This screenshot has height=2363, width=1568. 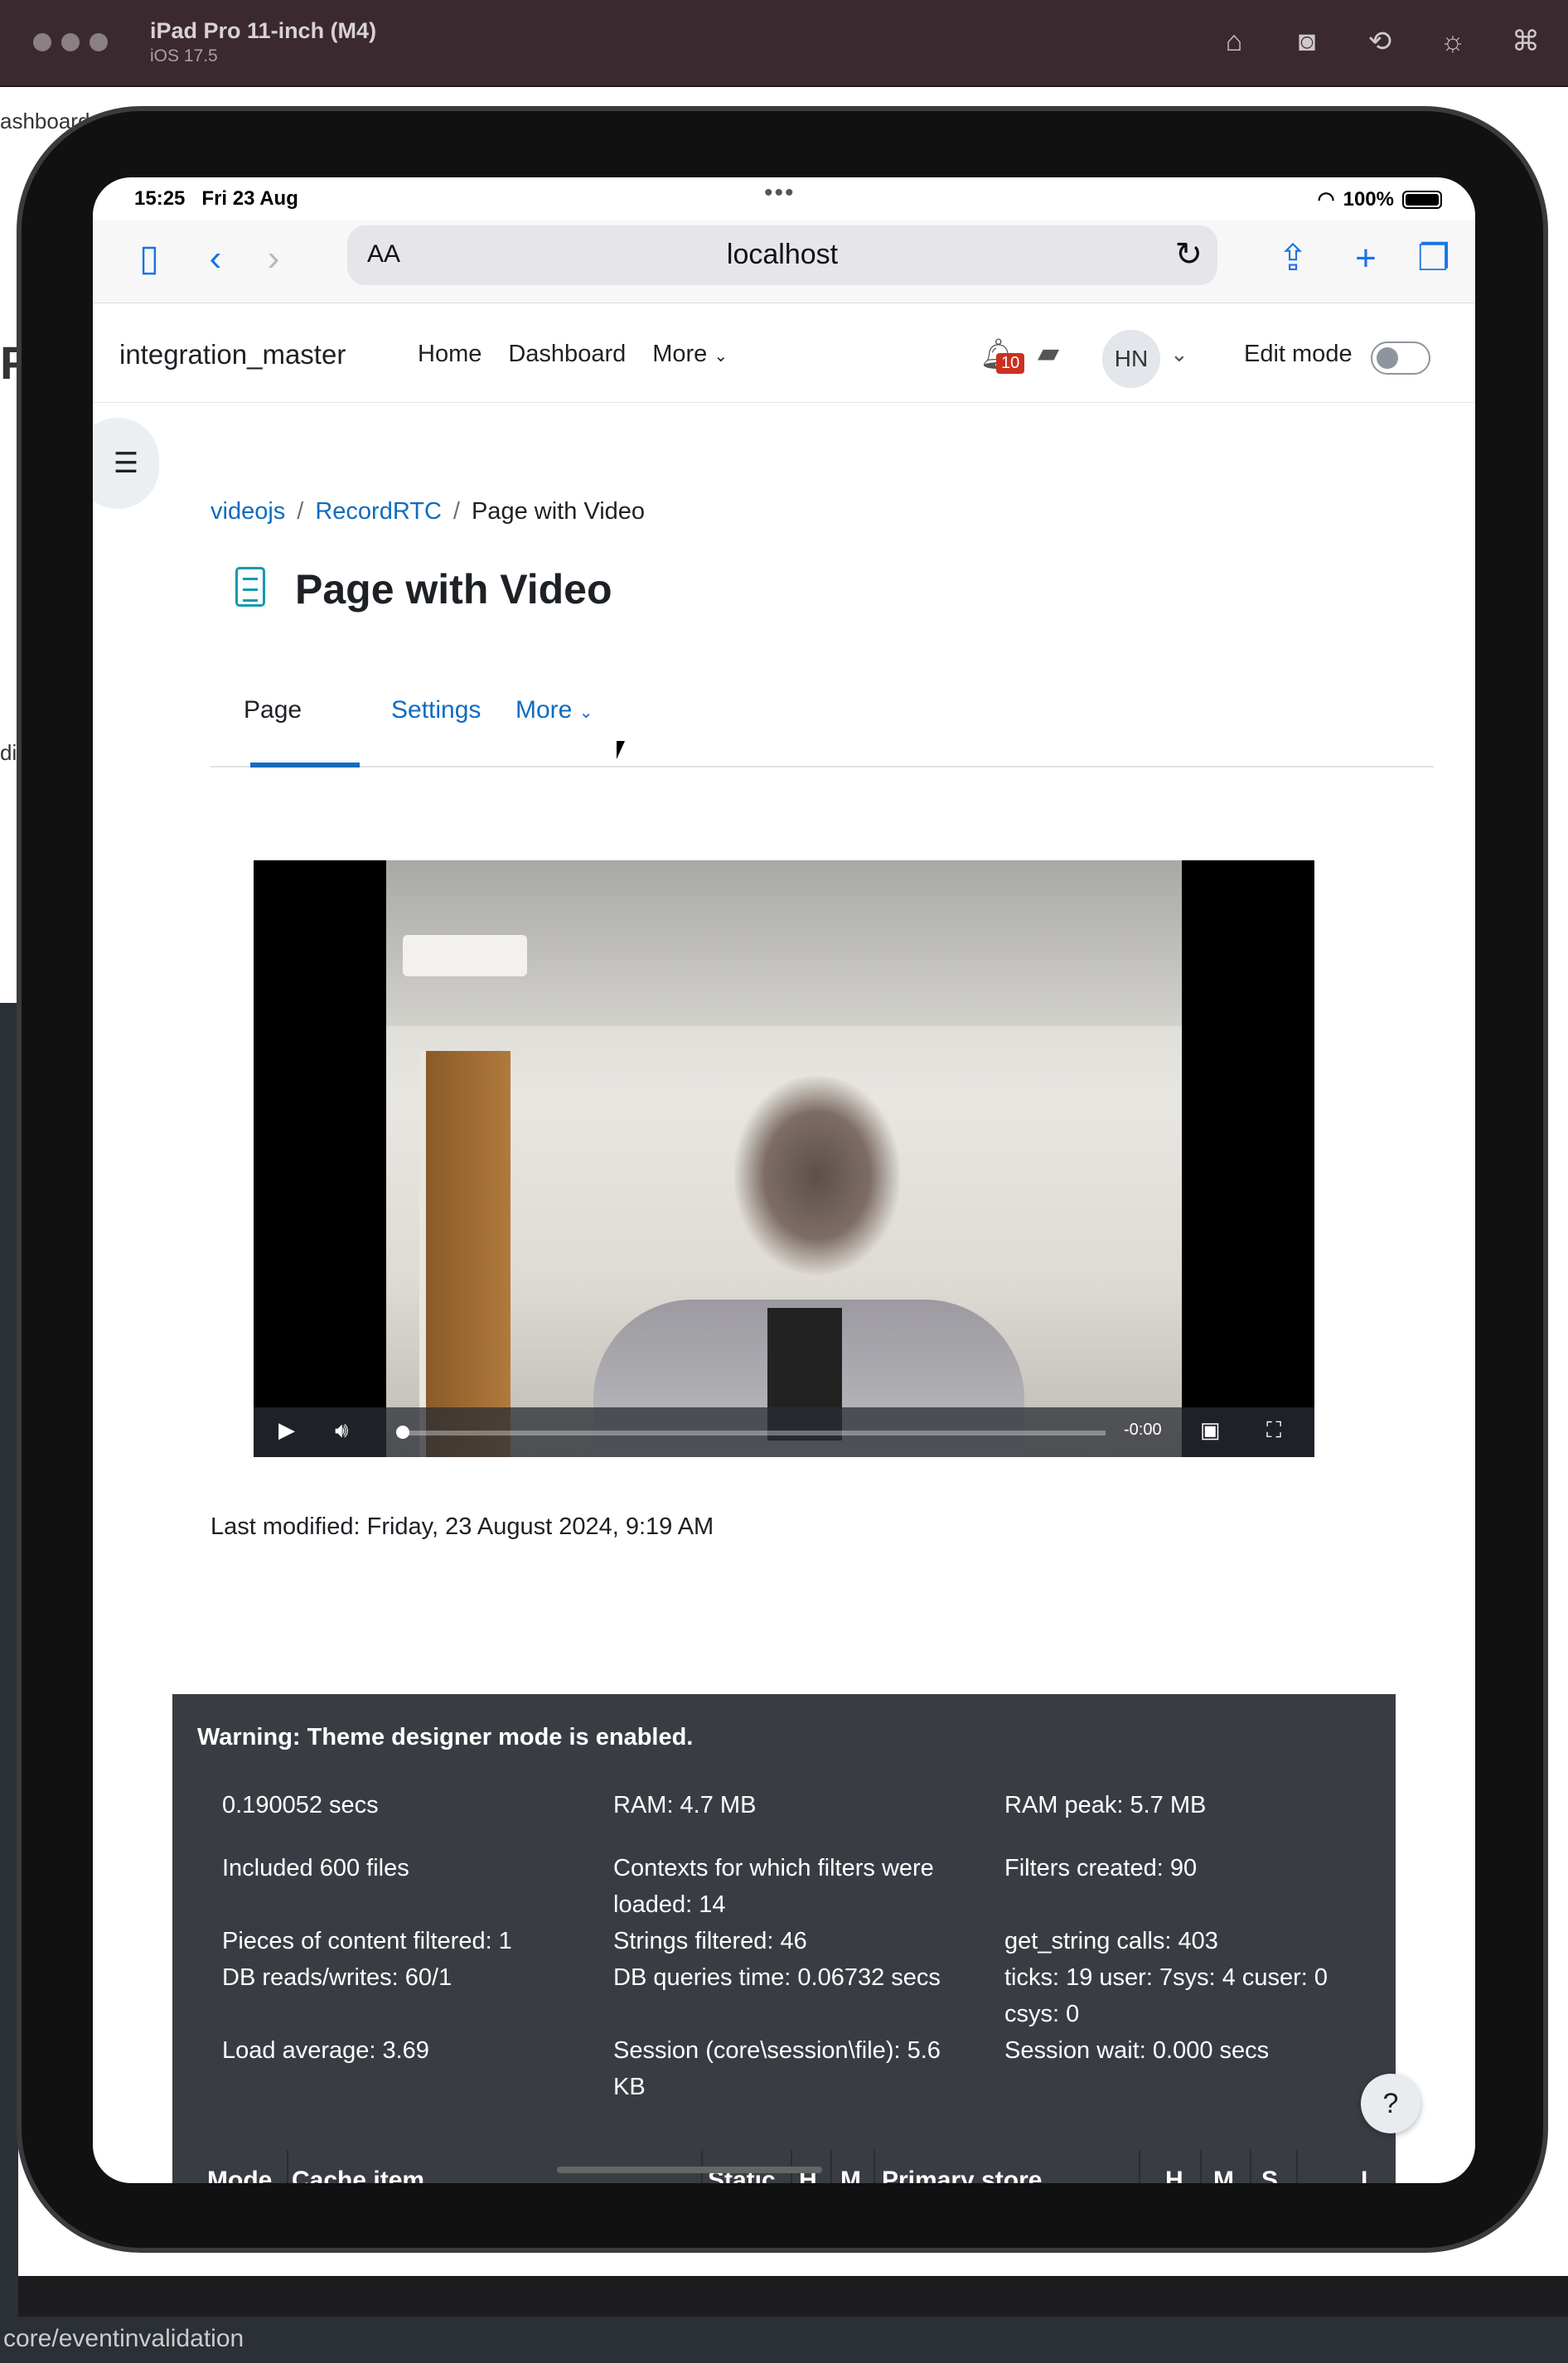 I want to click on page-title: Page with Video, so click(x=453, y=589).